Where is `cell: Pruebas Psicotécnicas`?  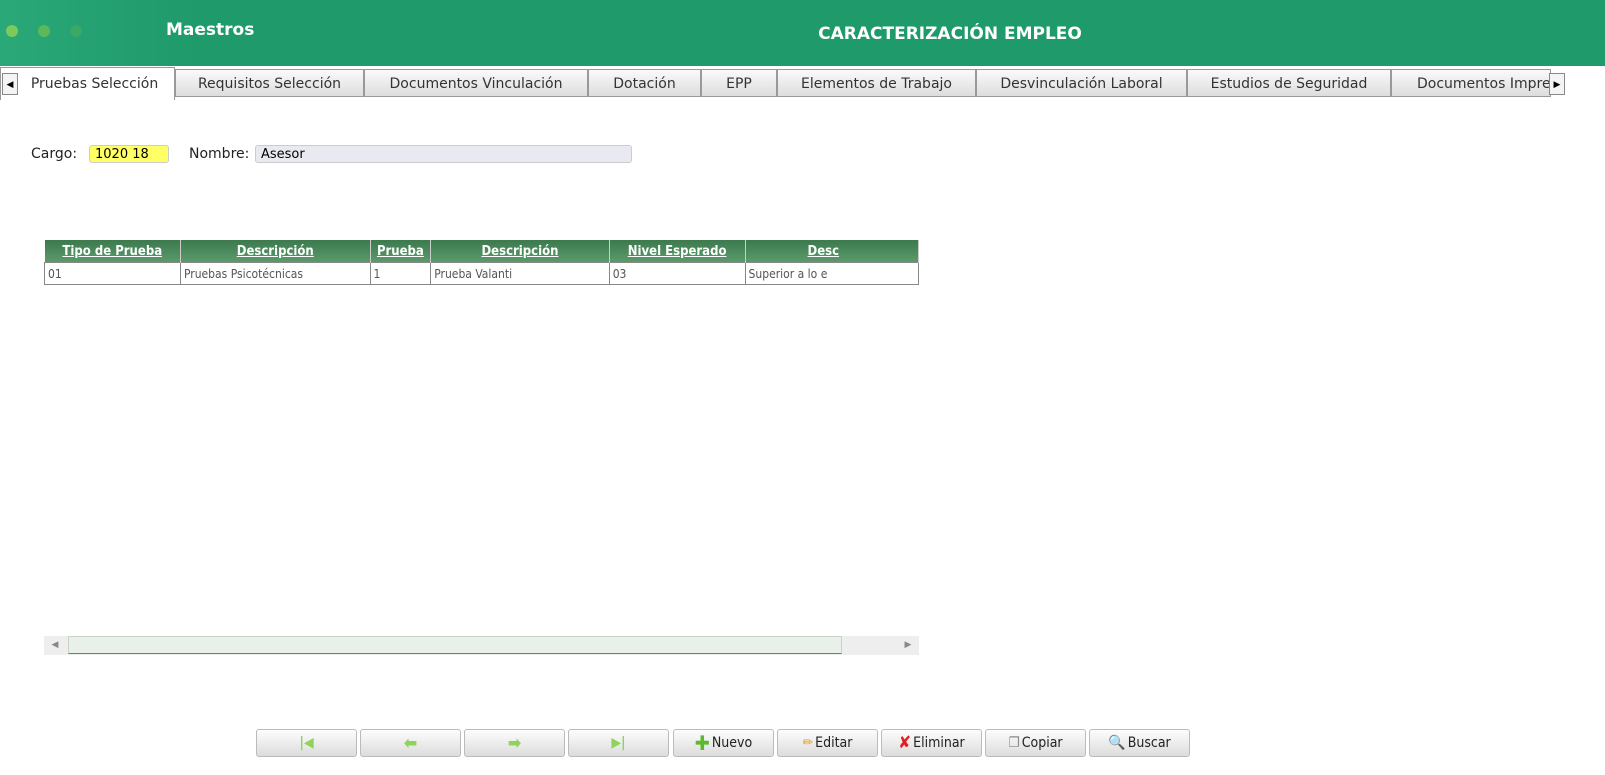
cell: Pruebas Psicotécnicas is located at coordinates (275, 273).